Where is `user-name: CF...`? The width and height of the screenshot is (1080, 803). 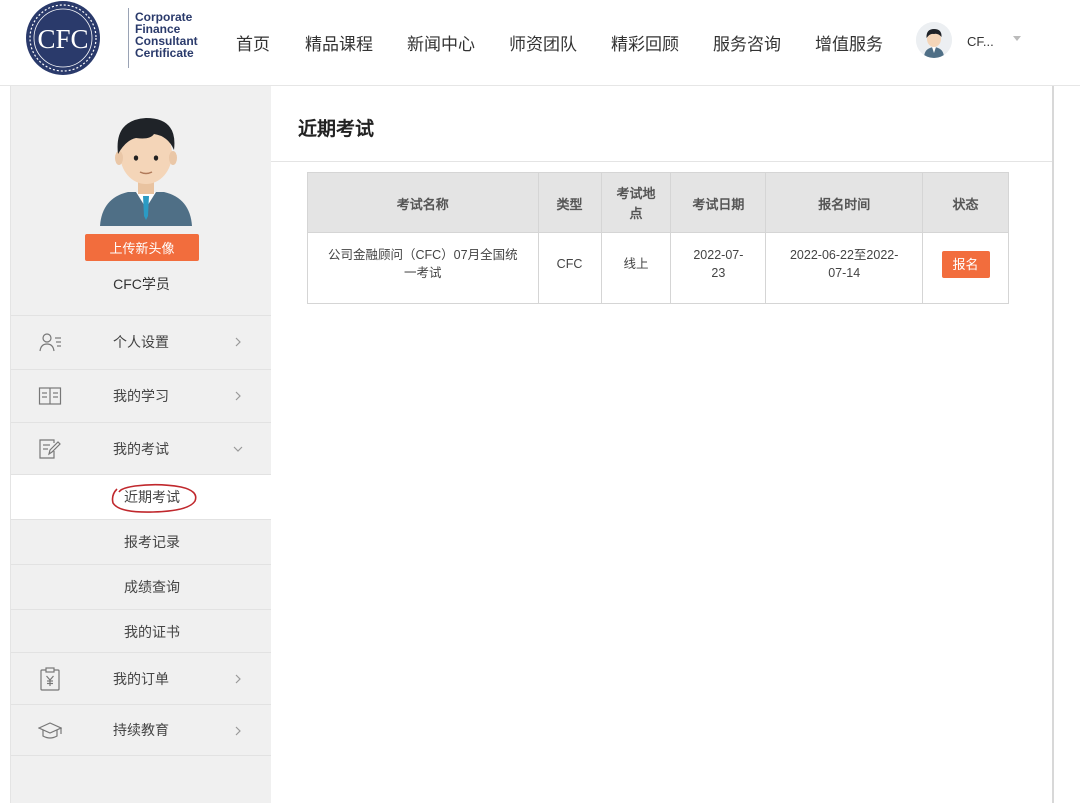 user-name: CF... is located at coordinates (980, 41).